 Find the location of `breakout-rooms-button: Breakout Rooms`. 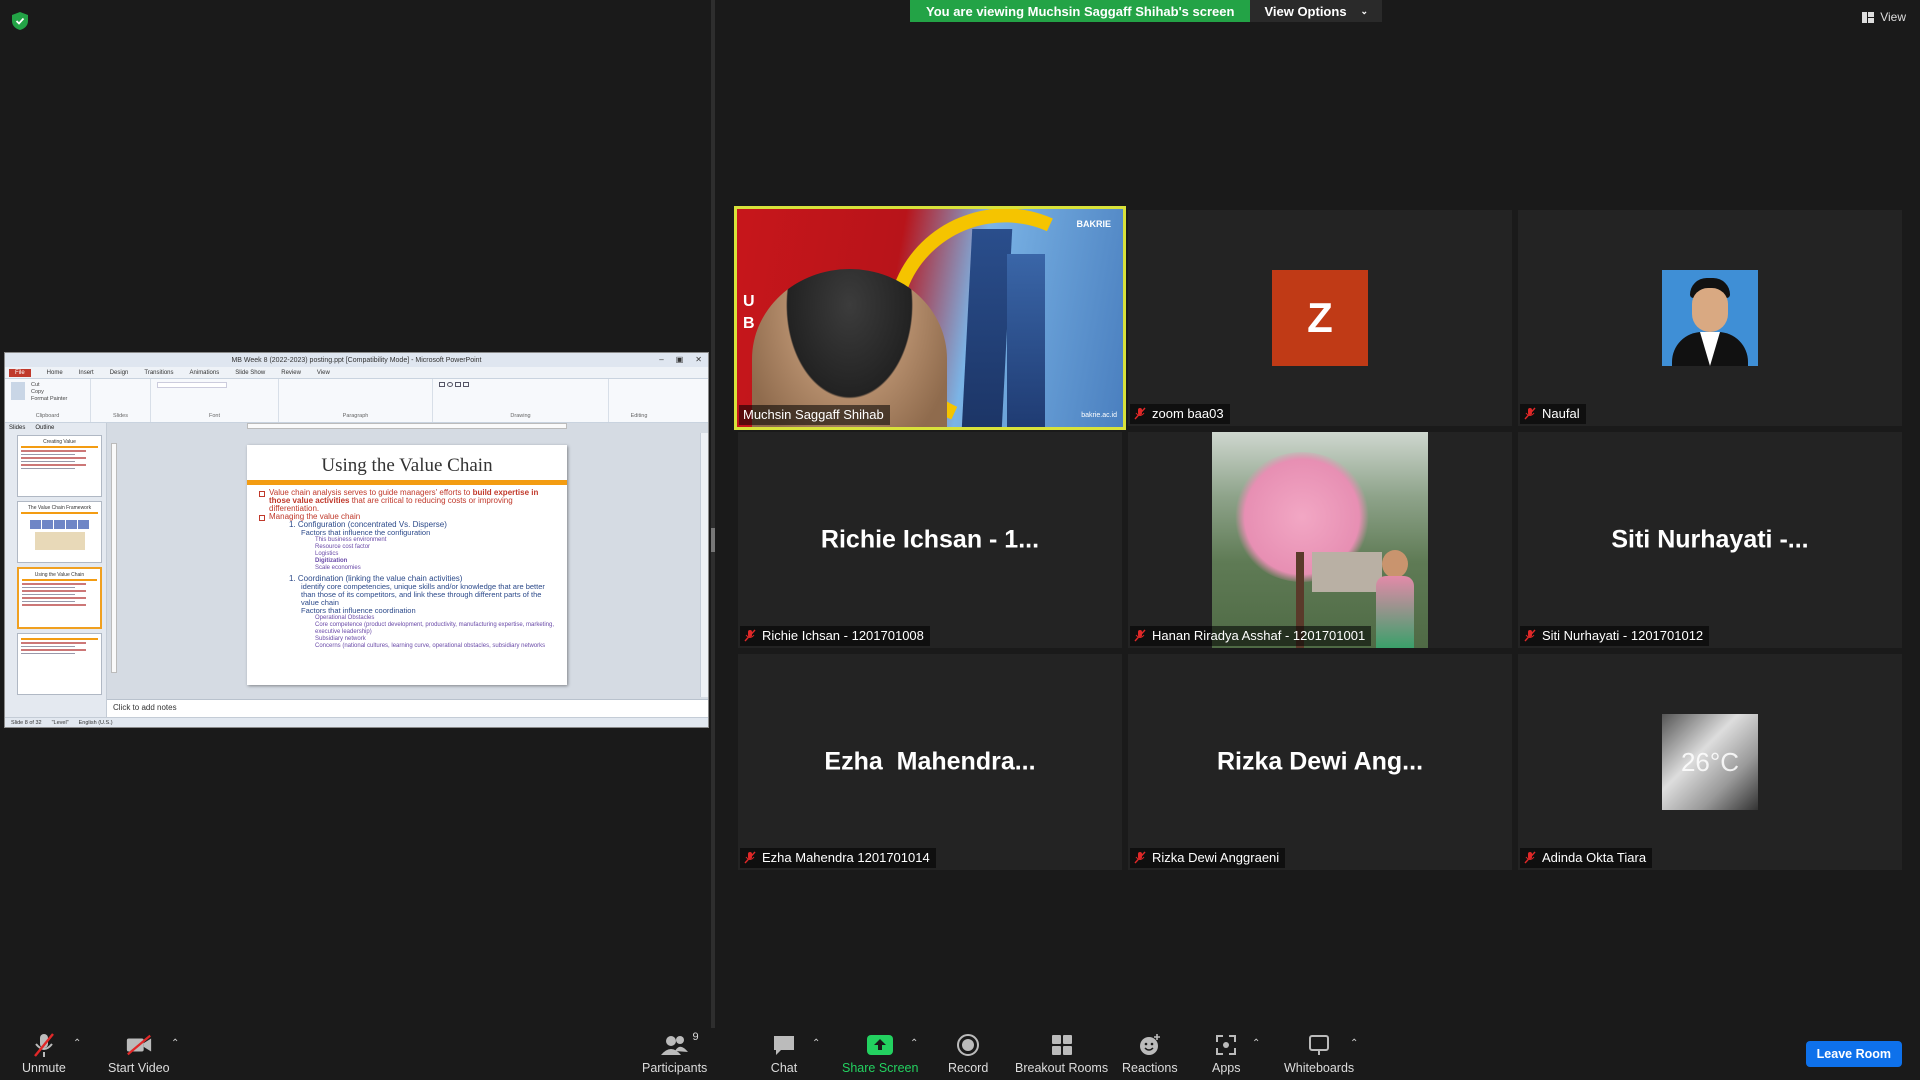

breakout-rooms-button: Breakout Rooms is located at coordinates (1061, 1054).